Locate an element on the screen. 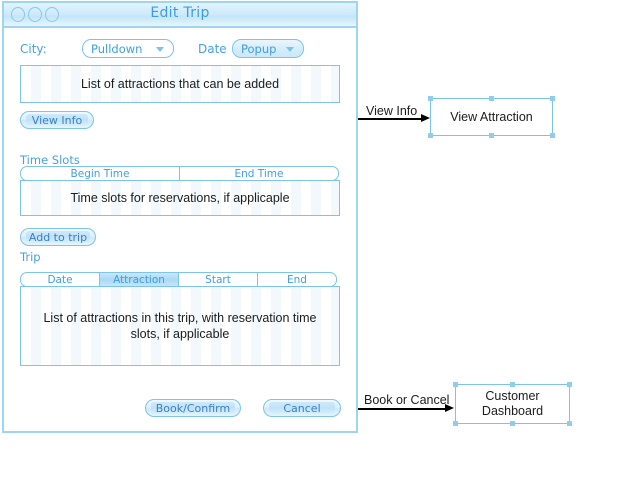 This screenshot has height=504, width=639. time-slots-table-header: Begin Time End Time is located at coordinates (180, 173).